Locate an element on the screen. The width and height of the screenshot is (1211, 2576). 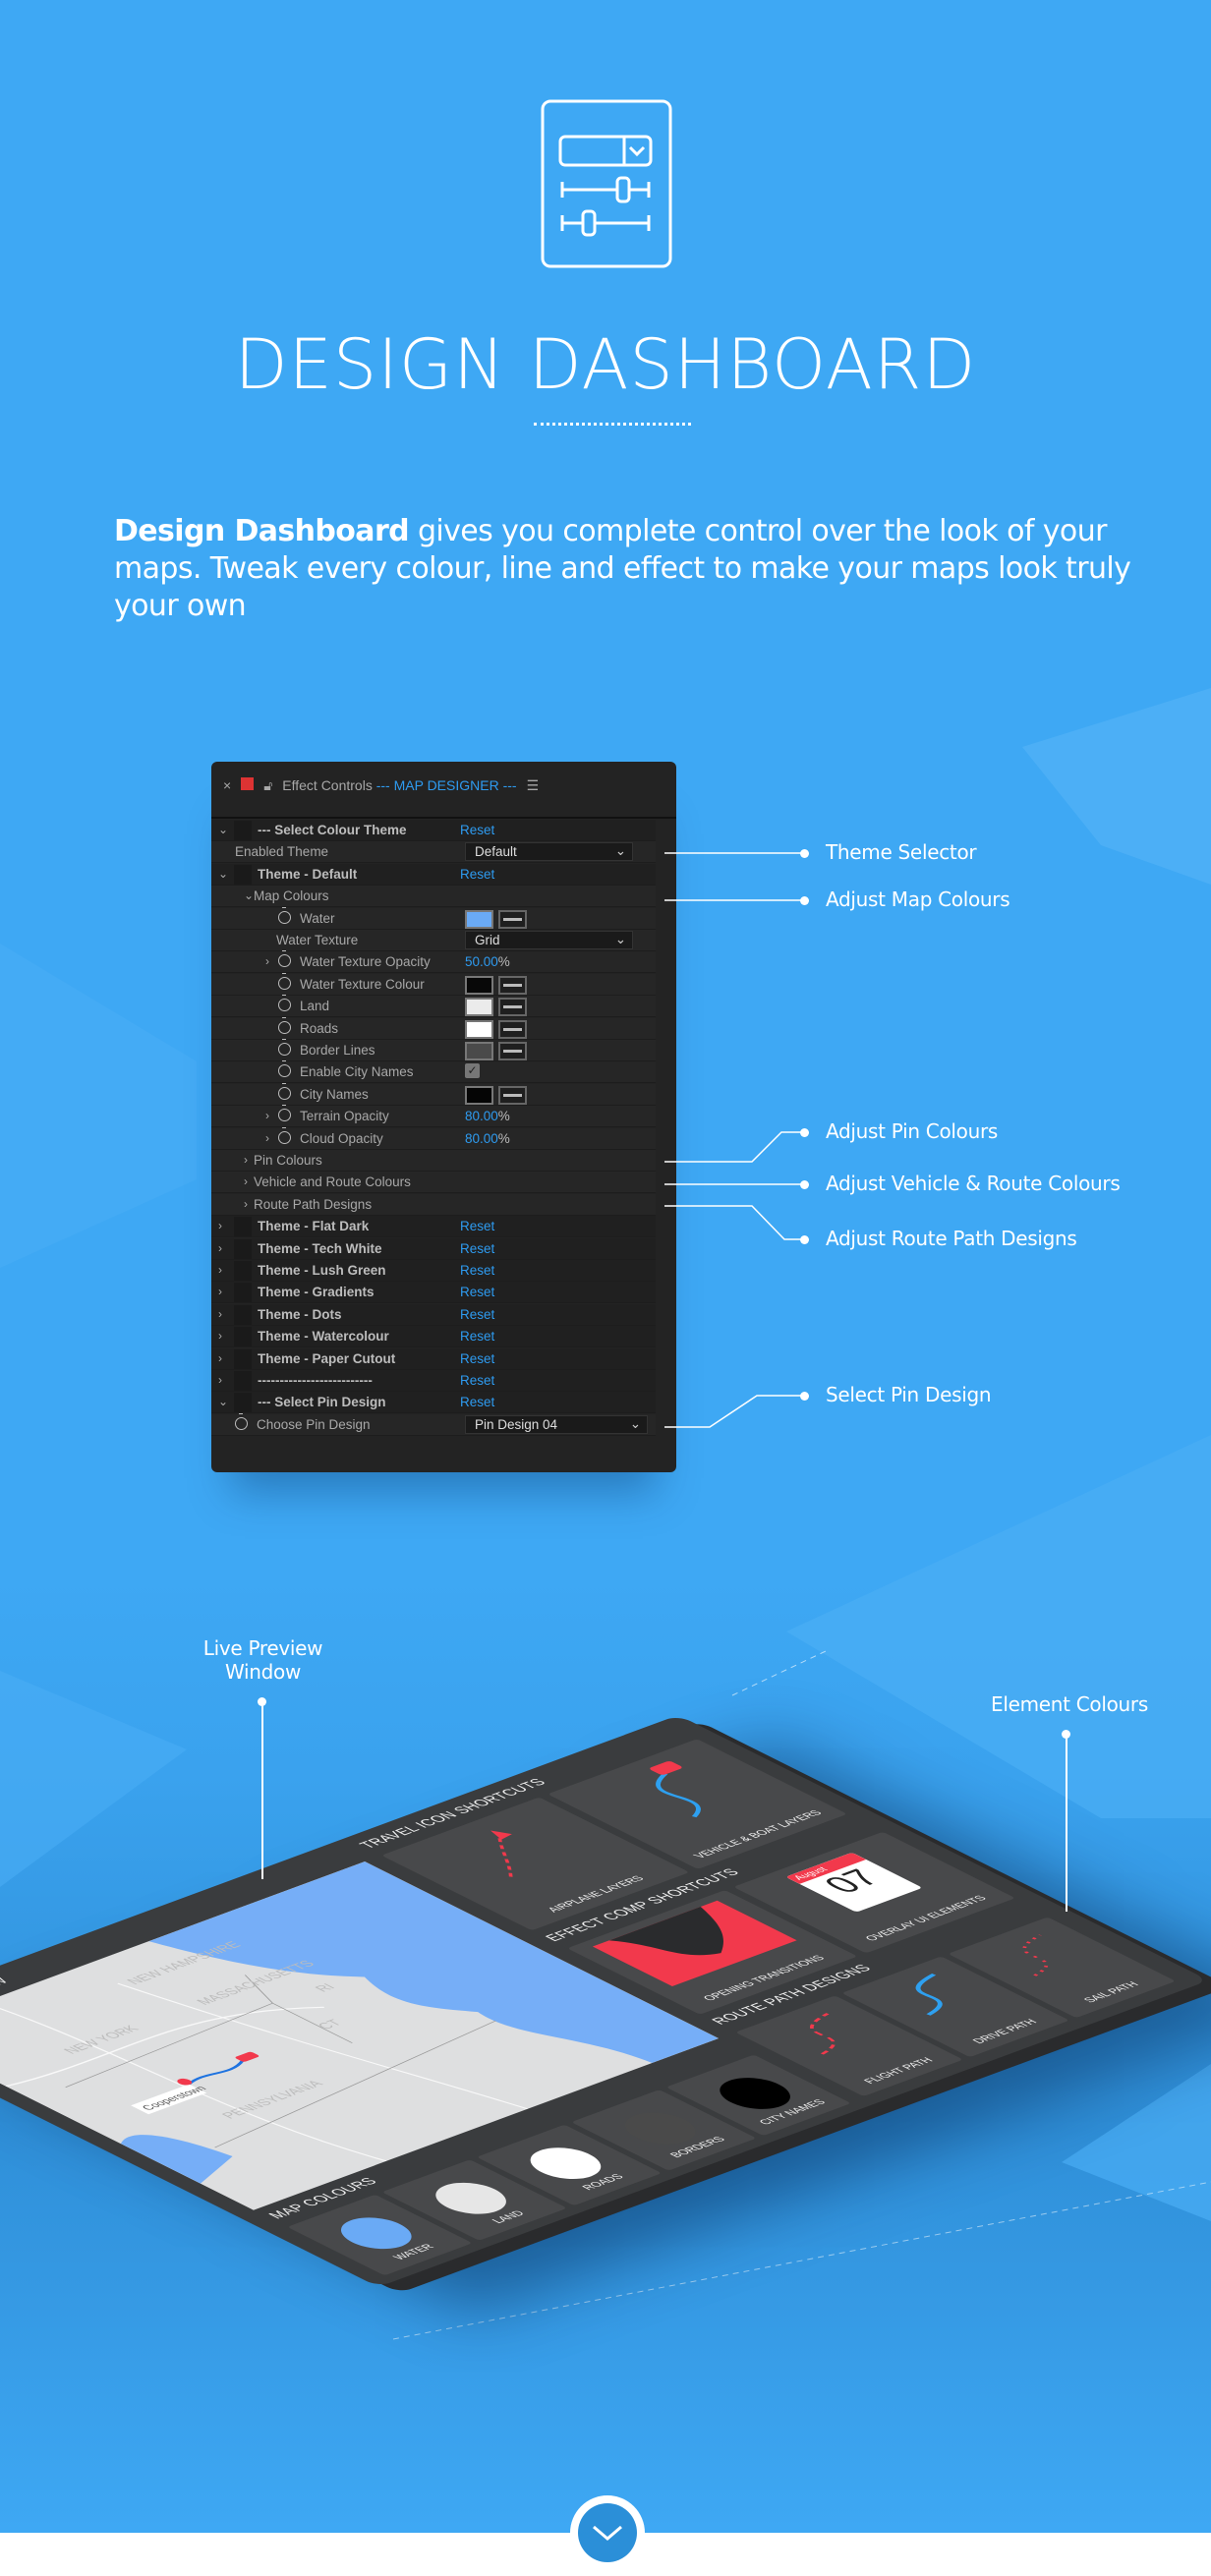
callout-label: Theme Selector is located at coordinates (901, 852).